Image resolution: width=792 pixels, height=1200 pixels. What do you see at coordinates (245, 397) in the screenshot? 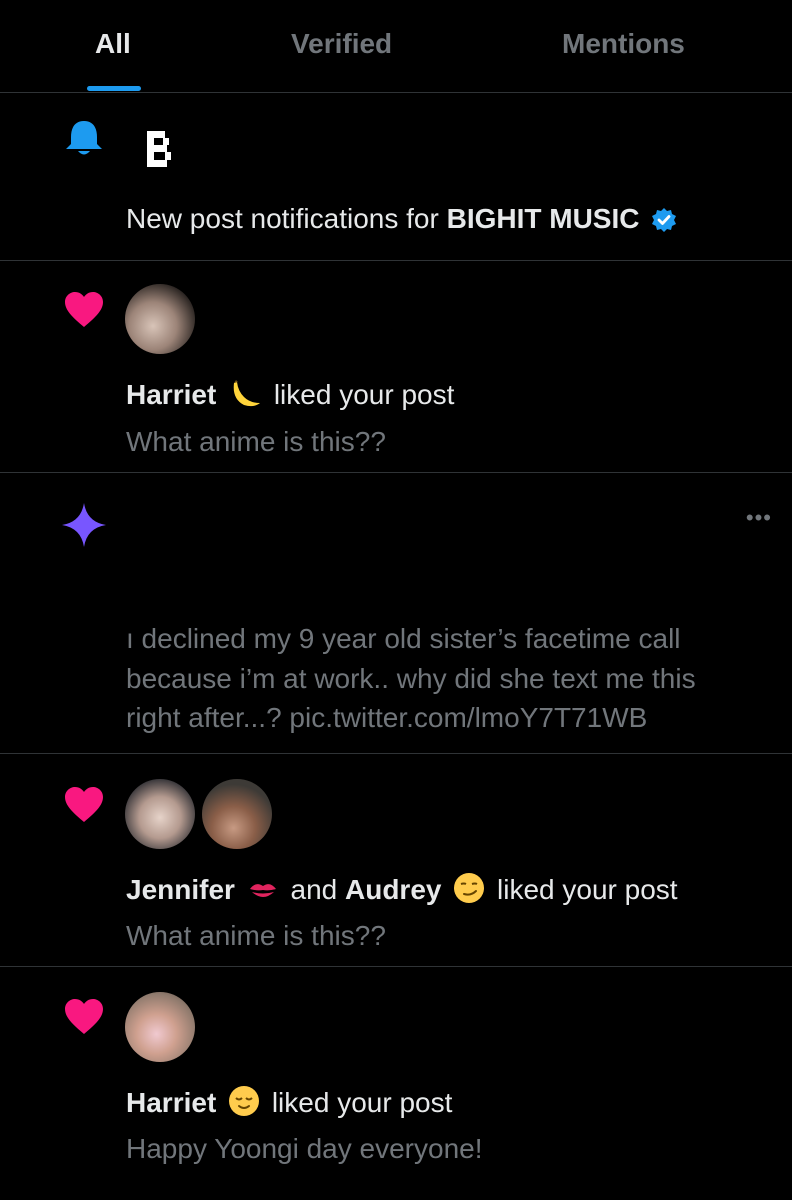
I see `banana-emoji` at bounding box center [245, 397].